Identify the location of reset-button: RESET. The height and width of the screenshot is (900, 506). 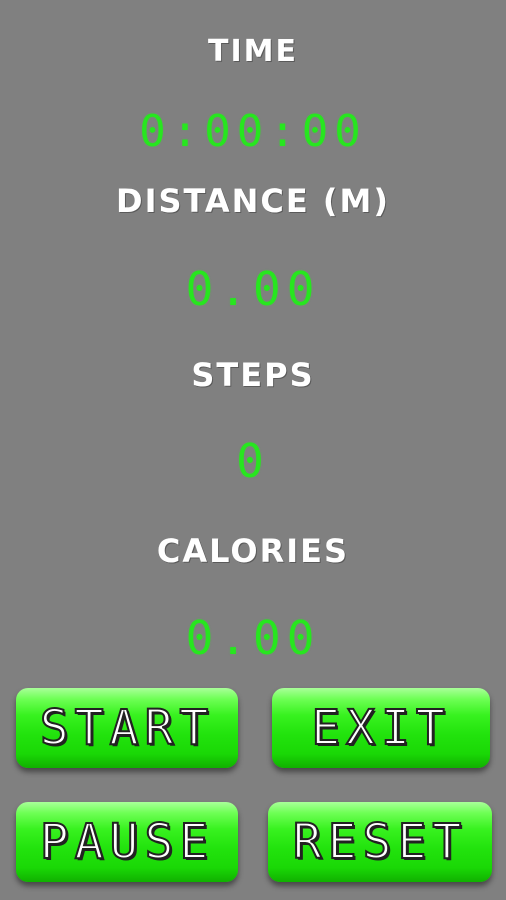
(380, 842).